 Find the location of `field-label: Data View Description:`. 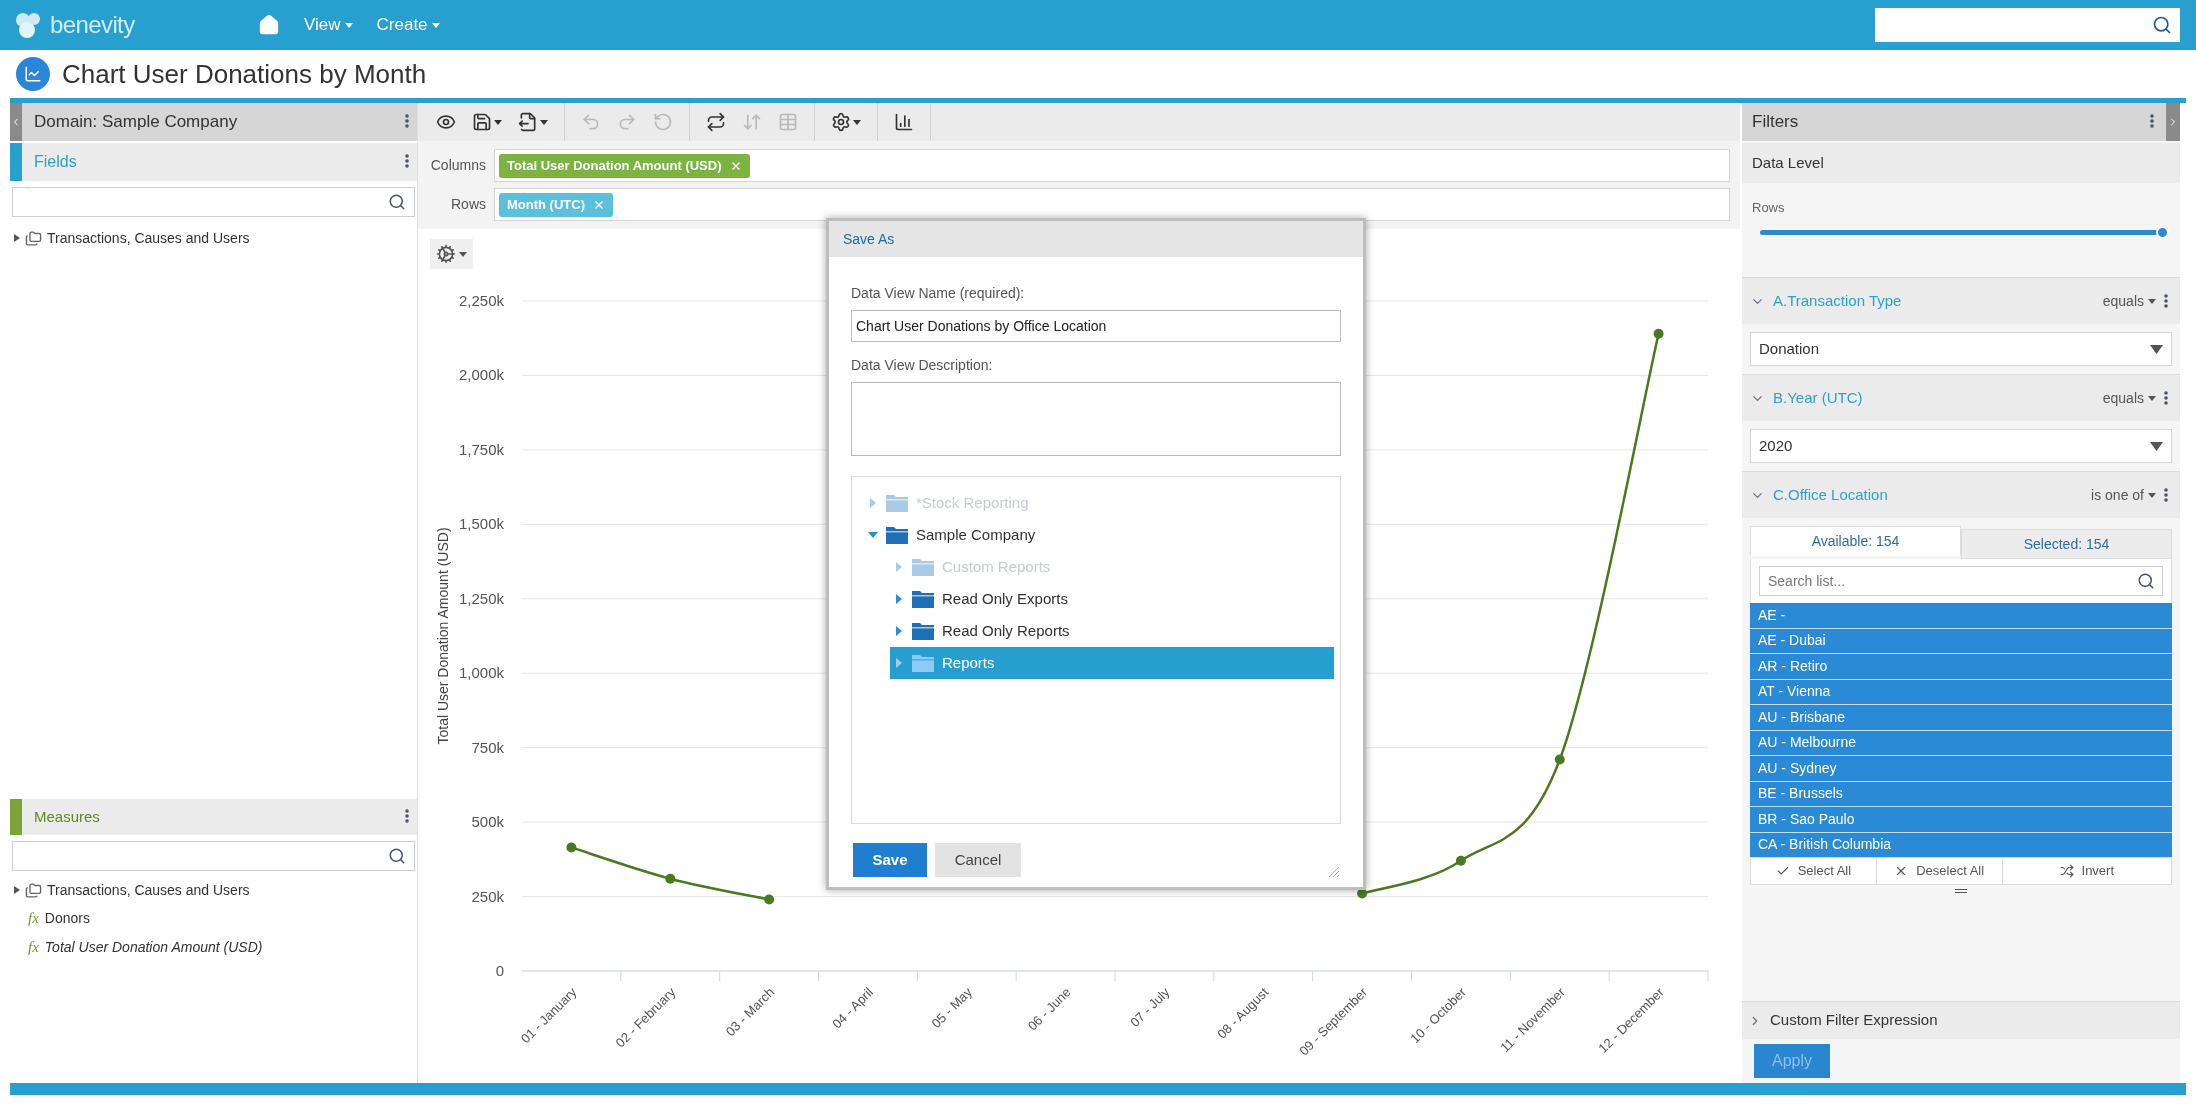

field-label: Data View Description: is located at coordinates (922, 365).